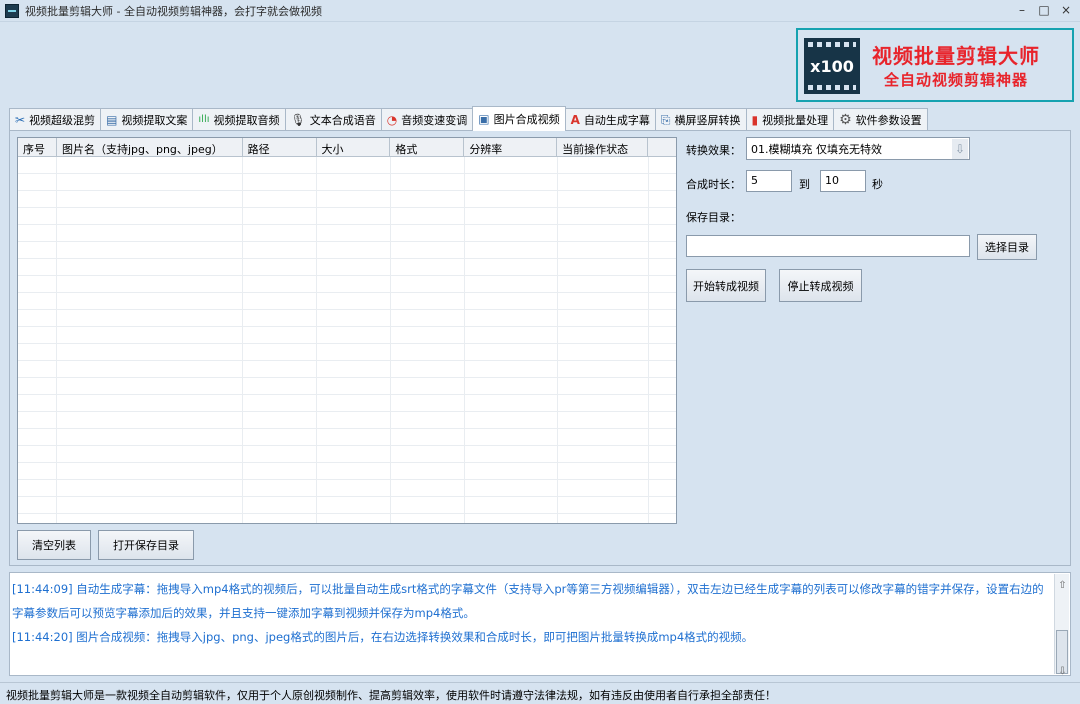 The height and width of the screenshot is (704, 1080). I want to click on microphone-icon: 🎙, so click(298, 119).